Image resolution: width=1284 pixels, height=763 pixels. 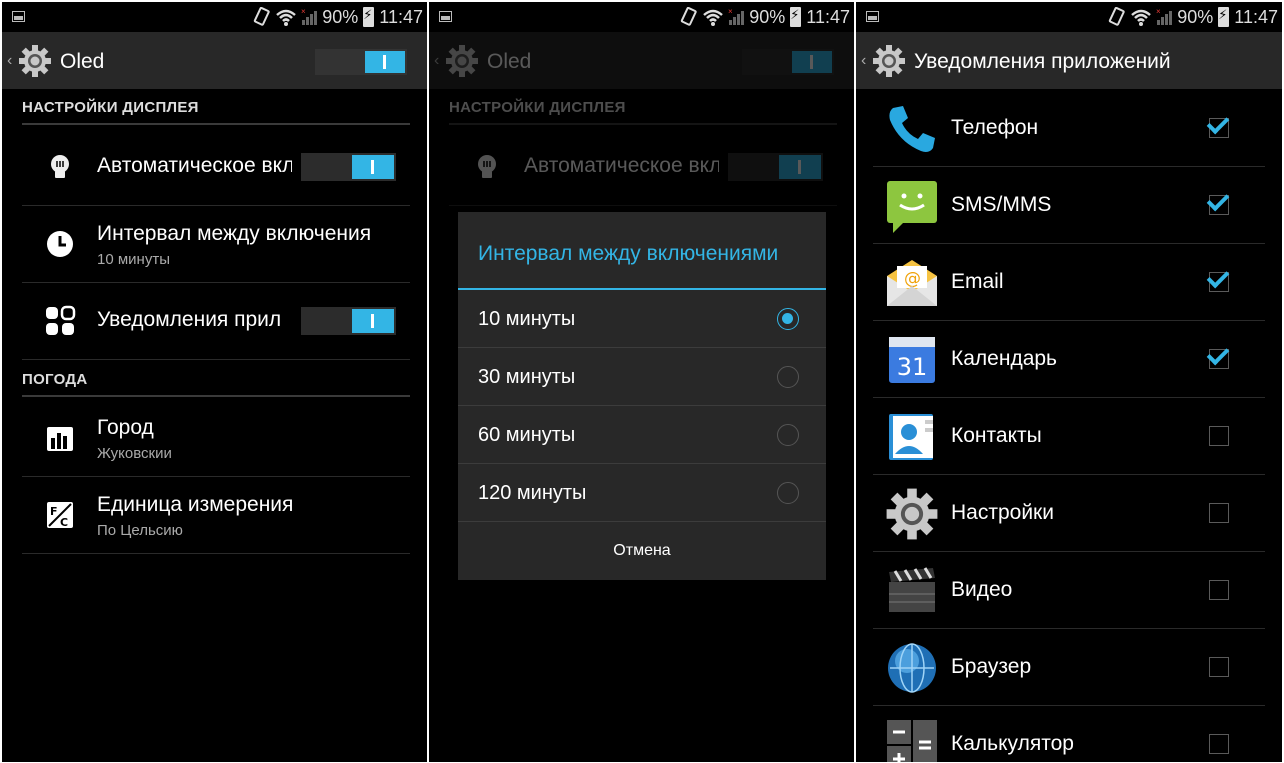 I want to click on rotation-icon, so click(x=1117, y=16).